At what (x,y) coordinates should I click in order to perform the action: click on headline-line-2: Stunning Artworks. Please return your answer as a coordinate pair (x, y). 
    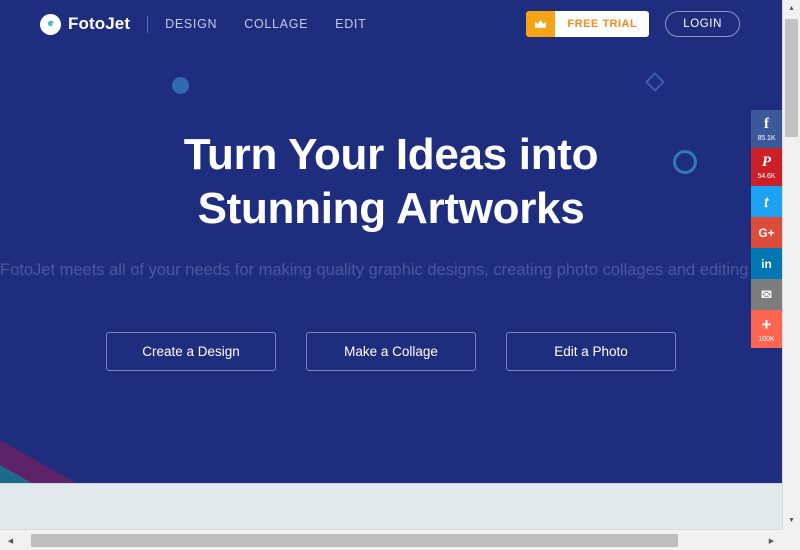
    Looking at the image, I should click on (391, 208).